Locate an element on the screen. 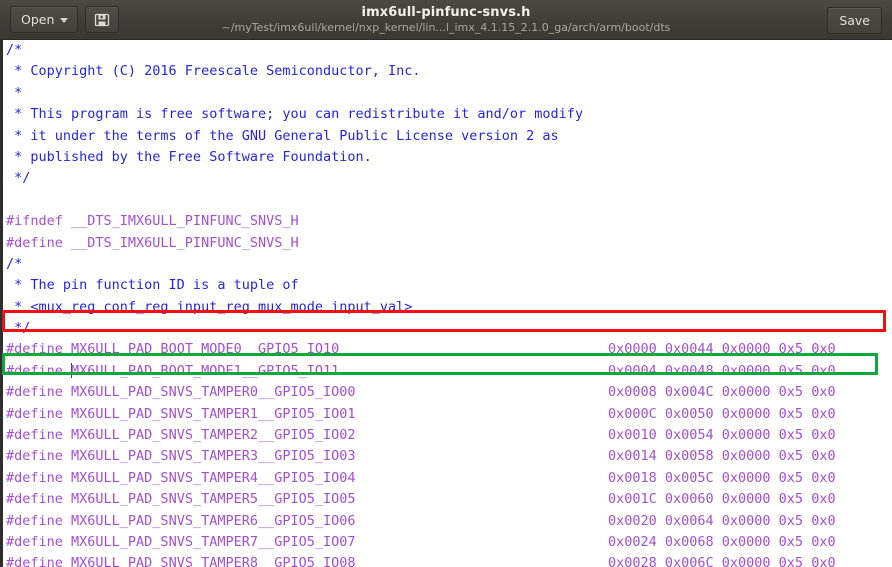 This screenshot has height=567, width=892. define-macro-name: MX6ULL_PAD_SNVS_TAMPER8__GPIO5_IO08 is located at coordinates (213, 561).